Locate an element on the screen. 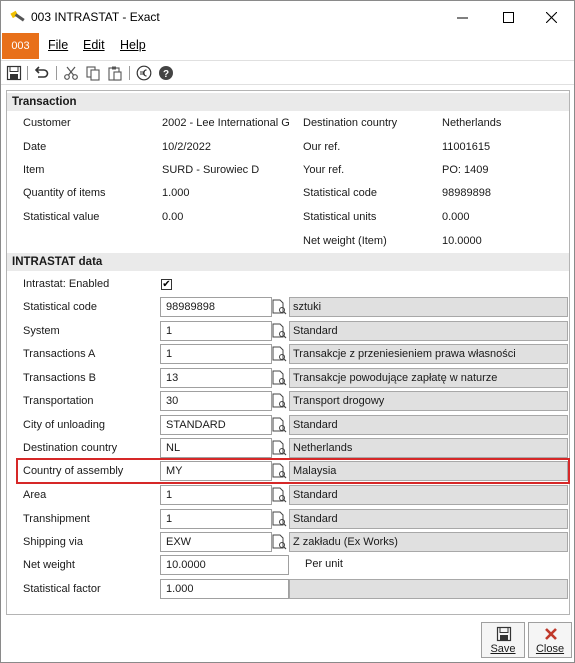 The height and width of the screenshot is (663, 575). help-icon: ? is located at coordinates (166, 73).